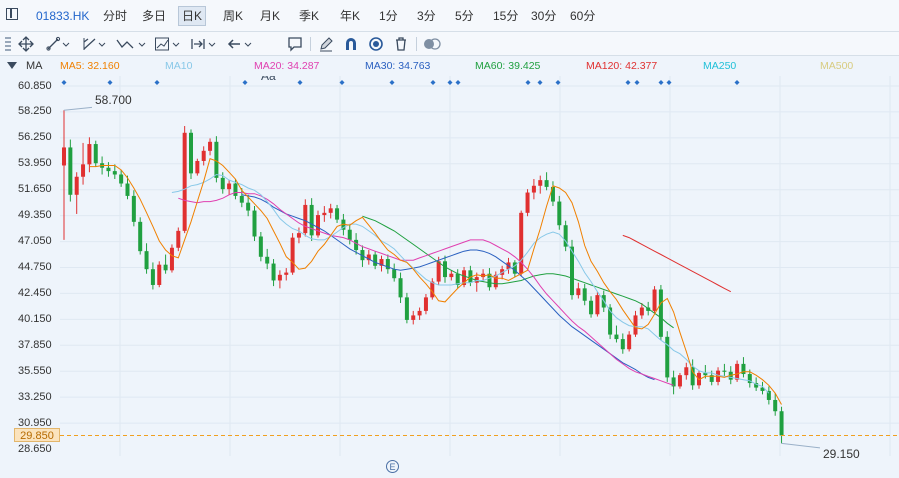  What do you see at coordinates (115, 16) in the screenshot?
I see `timeframe-0: 分时` at bounding box center [115, 16].